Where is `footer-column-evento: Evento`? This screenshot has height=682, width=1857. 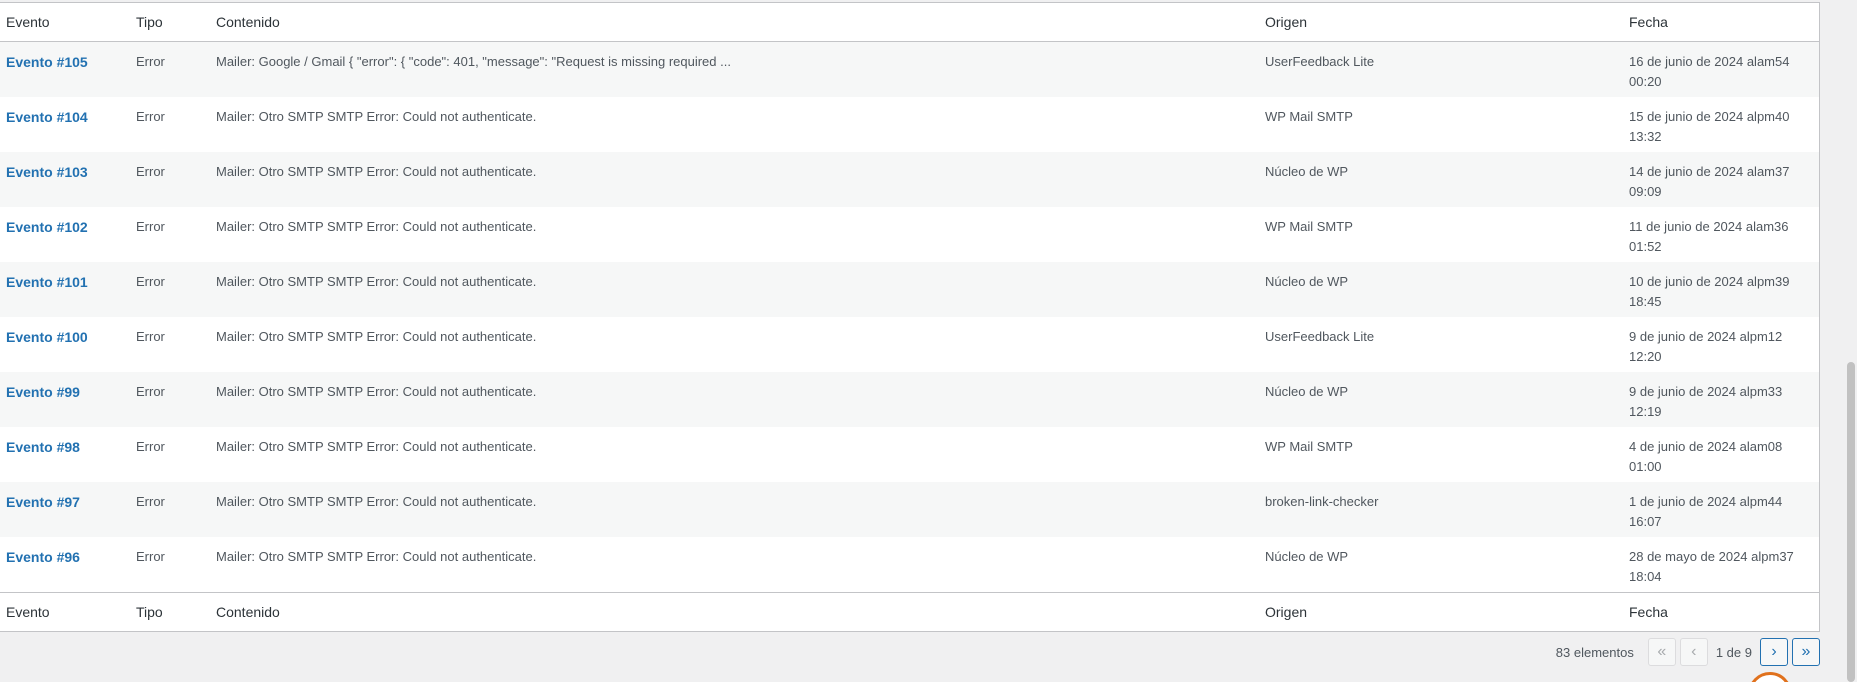
footer-column-evento: Evento is located at coordinates (65, 611).